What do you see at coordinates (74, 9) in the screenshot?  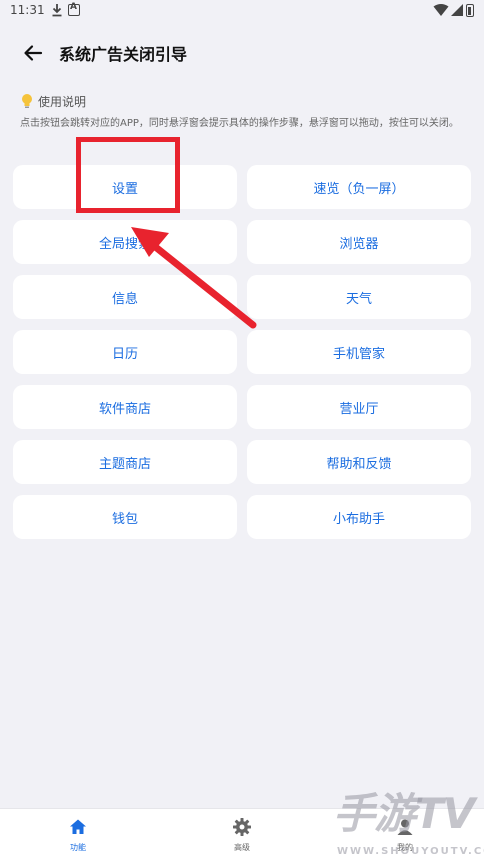 I see `app-notification-icon` at bounding box center [74, 9].